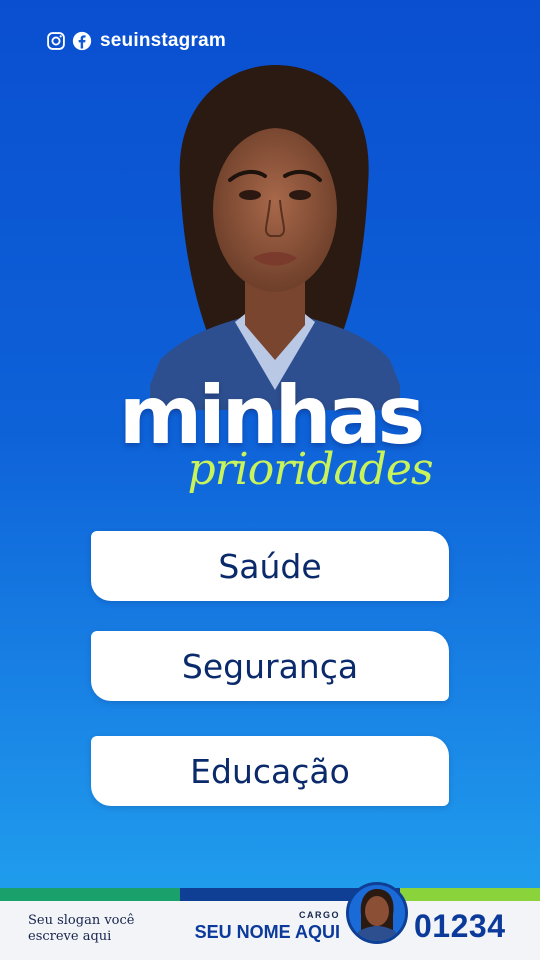  I want to click on priority-card-seguranca: Segurança, so click(270, 666).